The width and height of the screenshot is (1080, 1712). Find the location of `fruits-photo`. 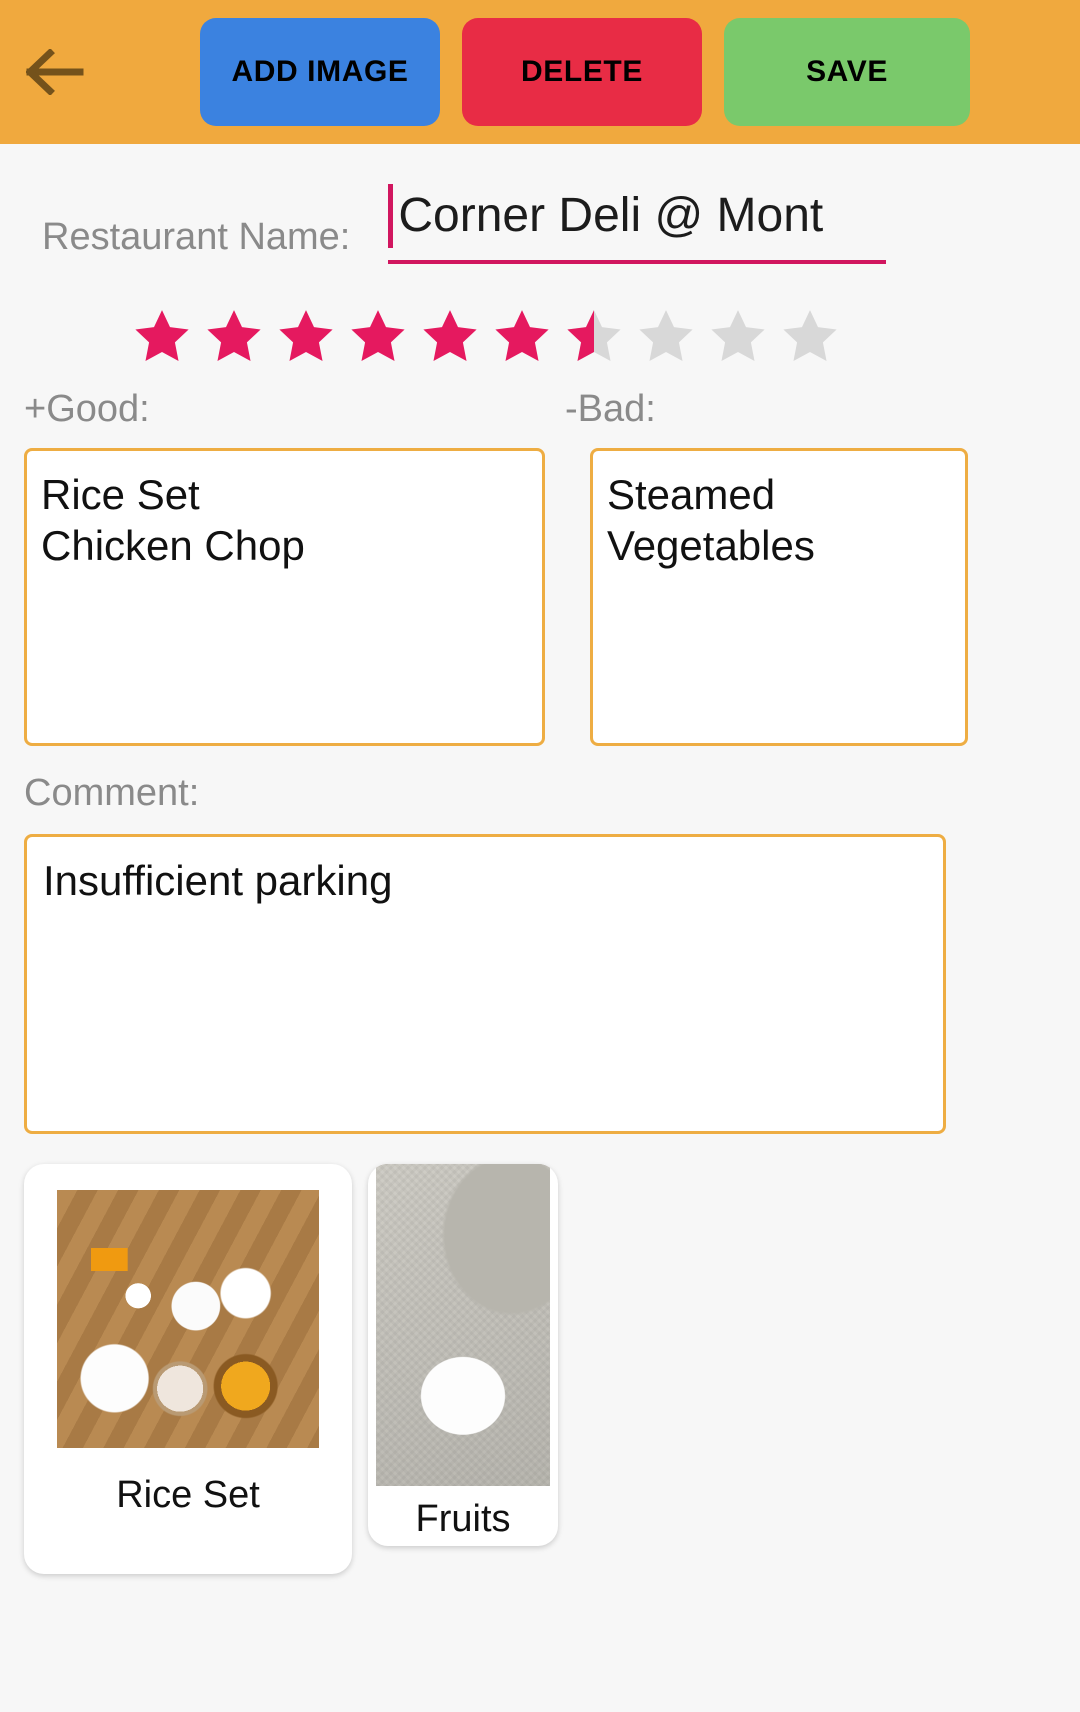

fruits-photo is located at coordinates (463, 1325).